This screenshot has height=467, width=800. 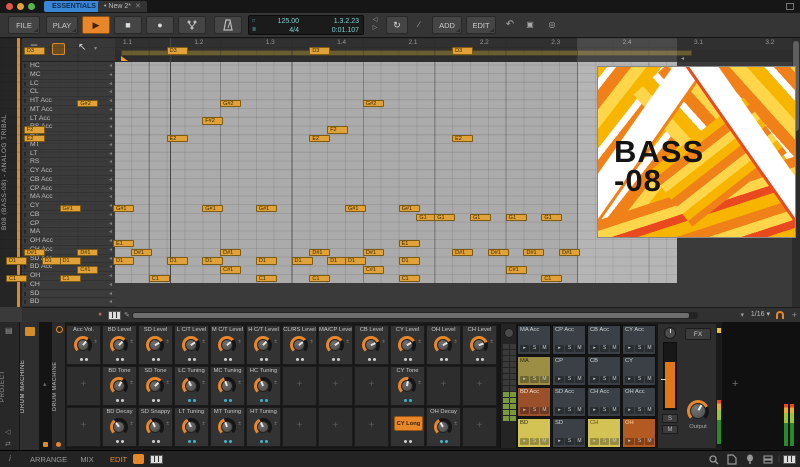 What do you see at coordinates (68, 294) in the screenshot?
I see `drum-lane-row: SD ◂` at bounding box center [68, 294].